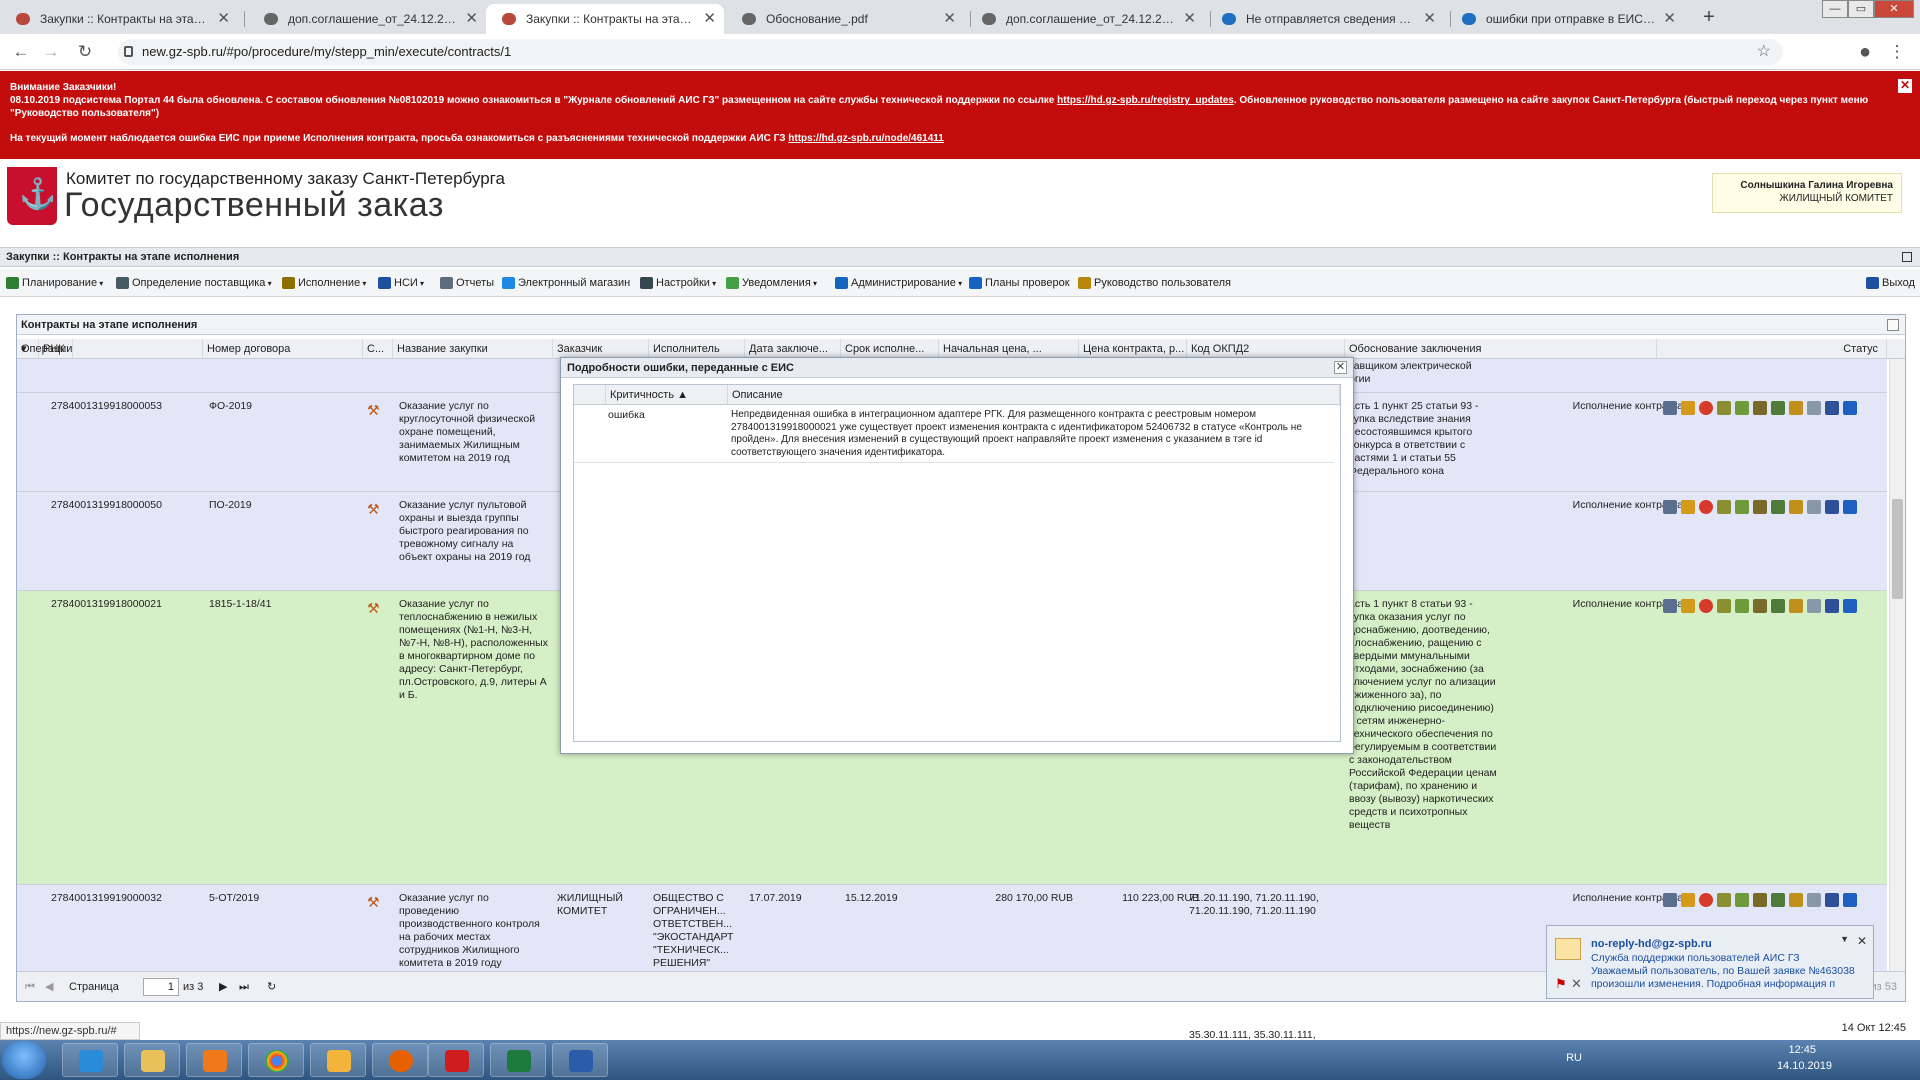 Image resolution: width=1920 pixels, height=1080 pixels. What do you see at coordinates (51, 52) in the screenshot?
I see `forward-button: →` at bounding box center [51, 52].